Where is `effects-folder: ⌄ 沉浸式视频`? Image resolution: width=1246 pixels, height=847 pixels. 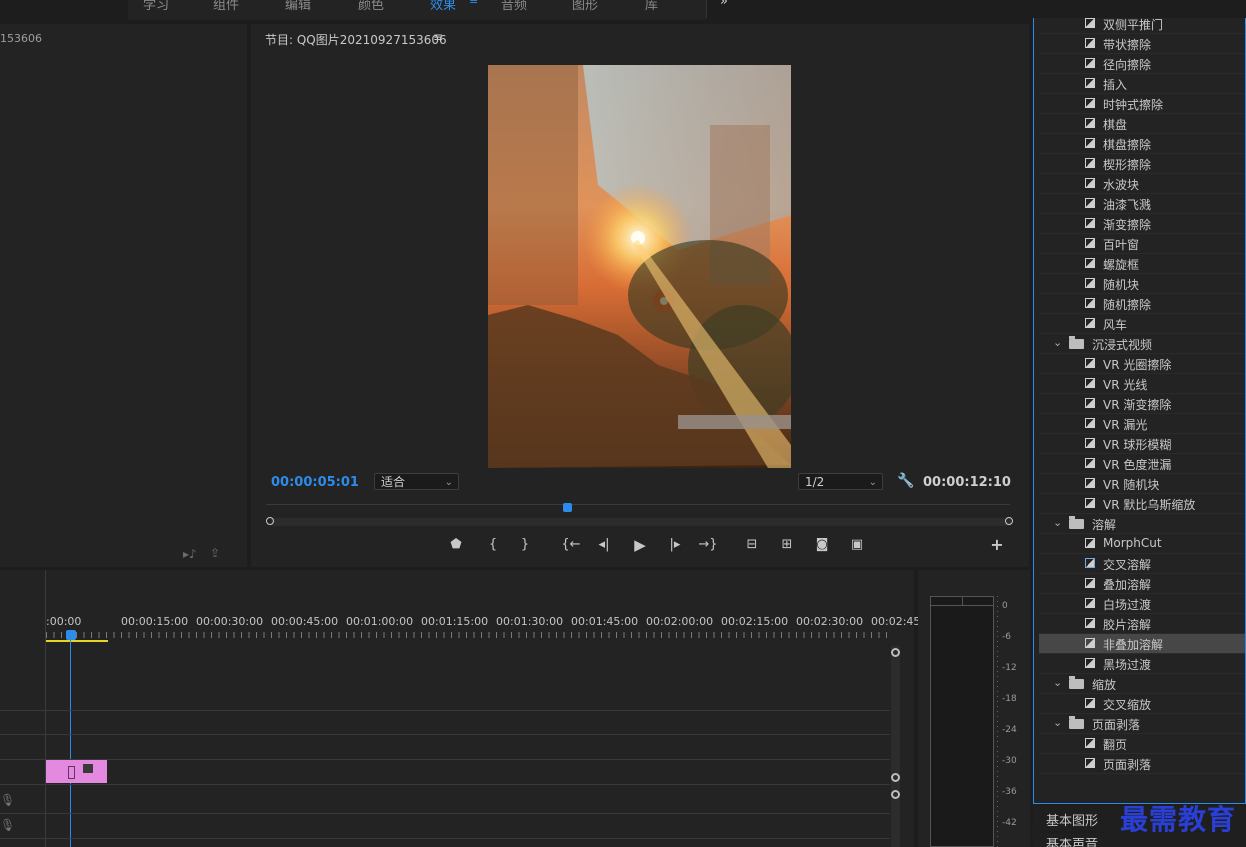 effects-folder: ⌄ 沉浸式视频 is located at coordinates (1142, 344).